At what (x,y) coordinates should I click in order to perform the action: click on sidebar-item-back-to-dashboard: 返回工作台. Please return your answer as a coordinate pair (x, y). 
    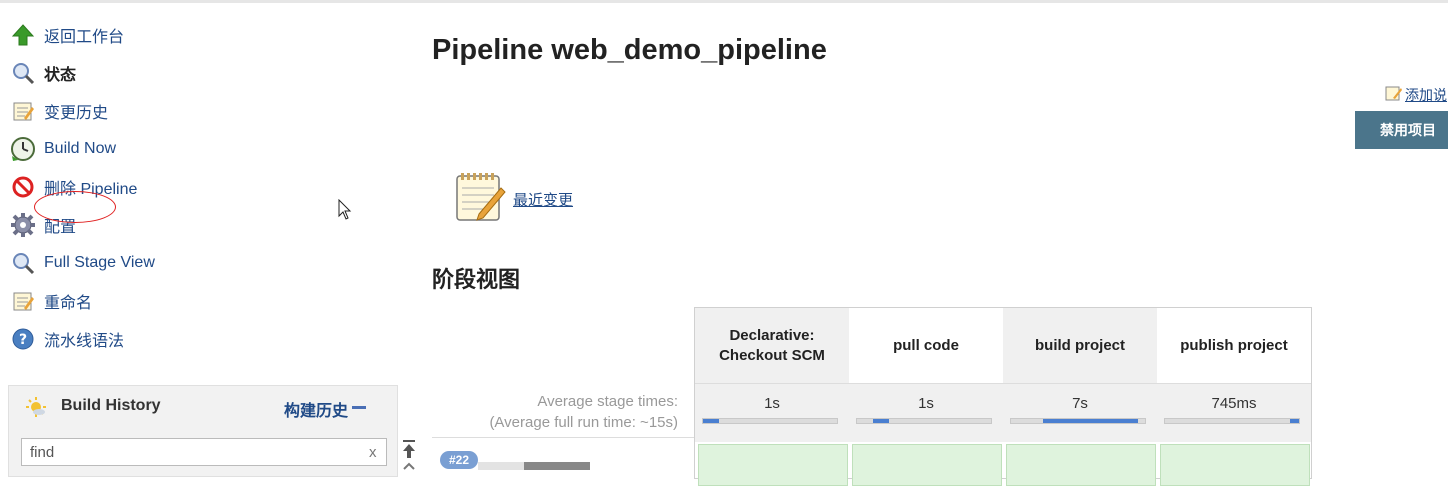
    Looking at the image, I should click on (67, 35).